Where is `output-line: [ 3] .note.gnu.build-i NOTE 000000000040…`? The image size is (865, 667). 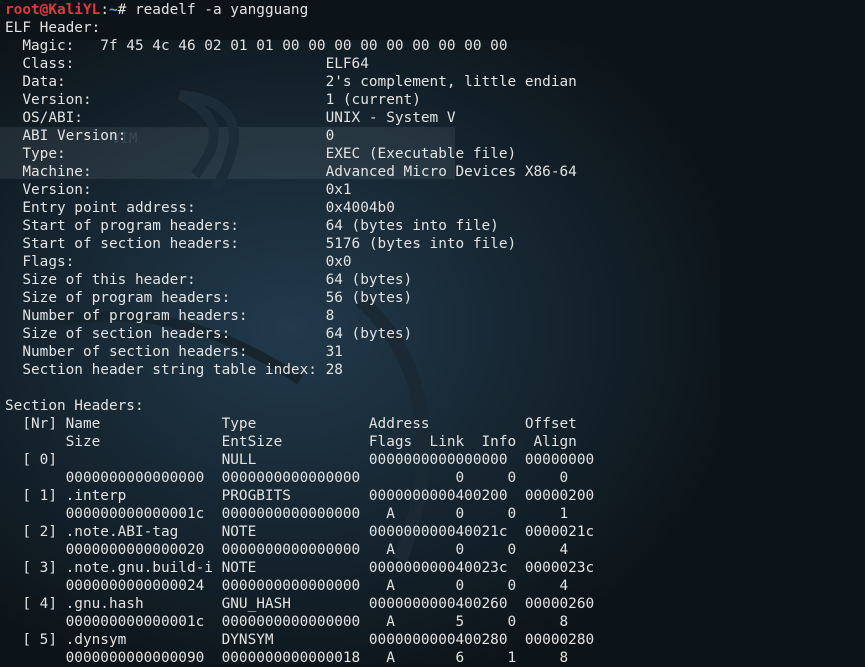 output-line: [ 3] .note.gnu.build-i NOTE 000000000040… is located at coordinates (300, 568).